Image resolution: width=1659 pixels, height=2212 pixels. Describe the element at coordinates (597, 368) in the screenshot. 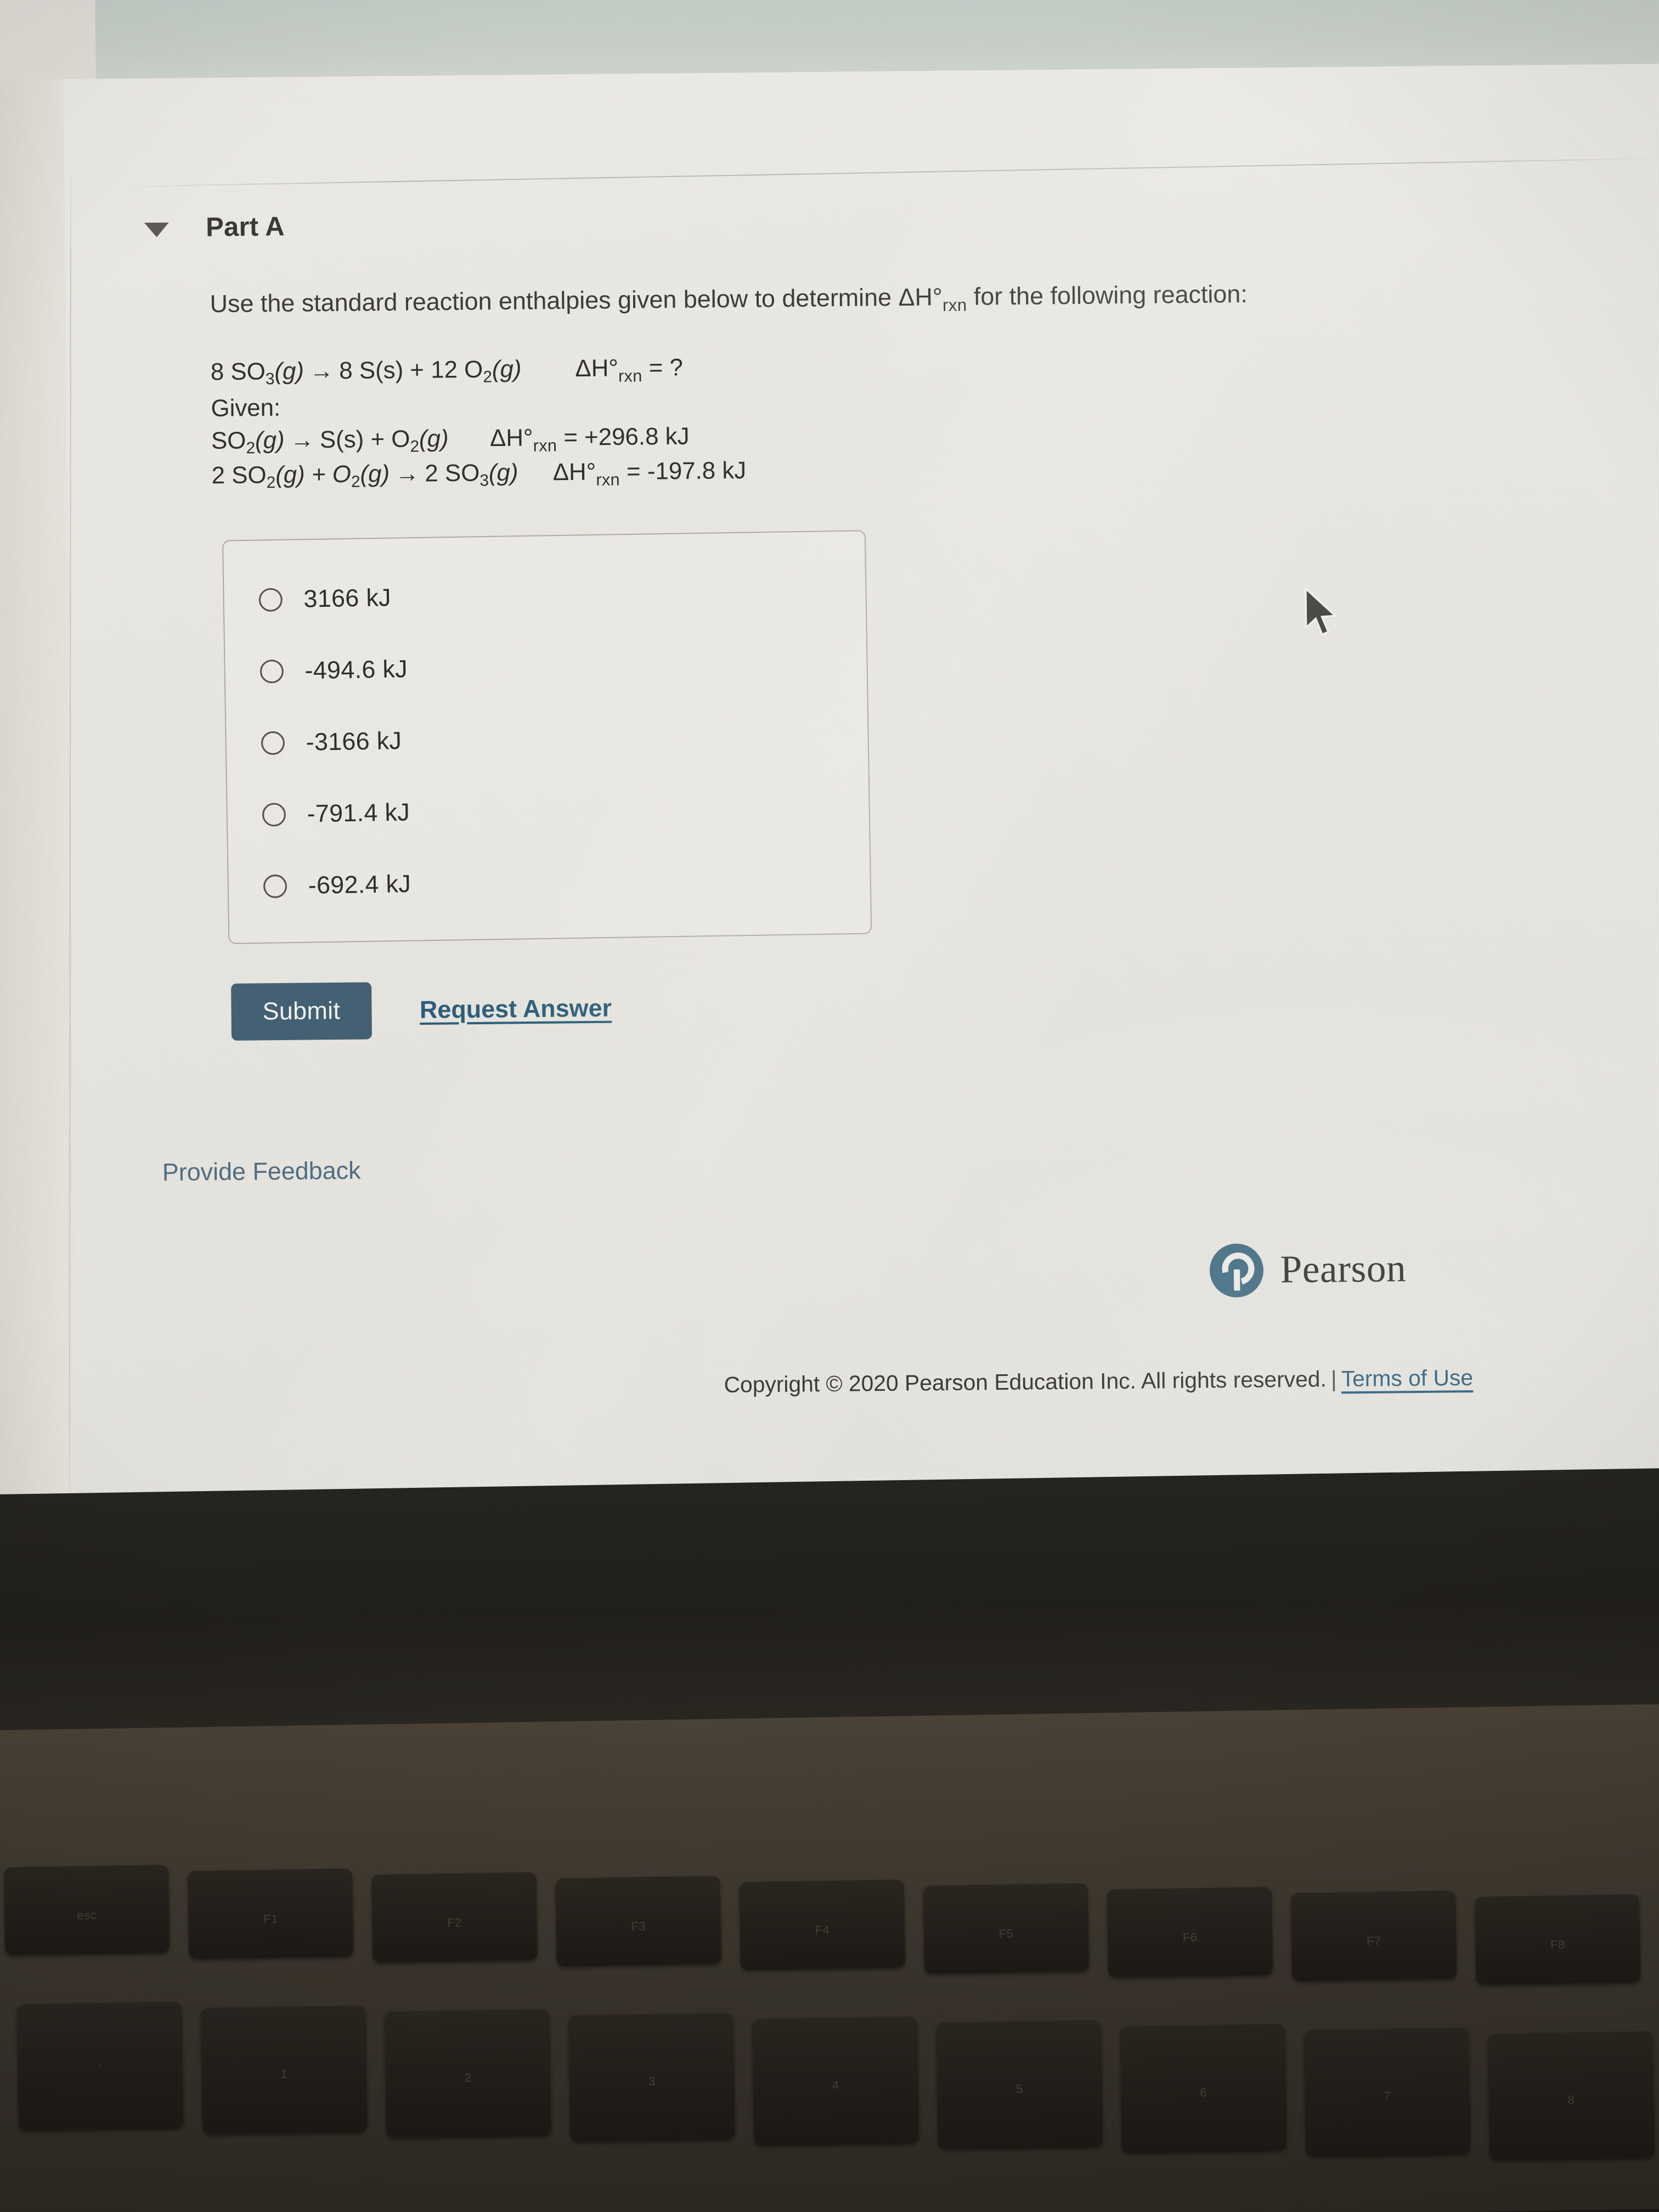

I see `target-dh-symbol: ΔH°` at that location.